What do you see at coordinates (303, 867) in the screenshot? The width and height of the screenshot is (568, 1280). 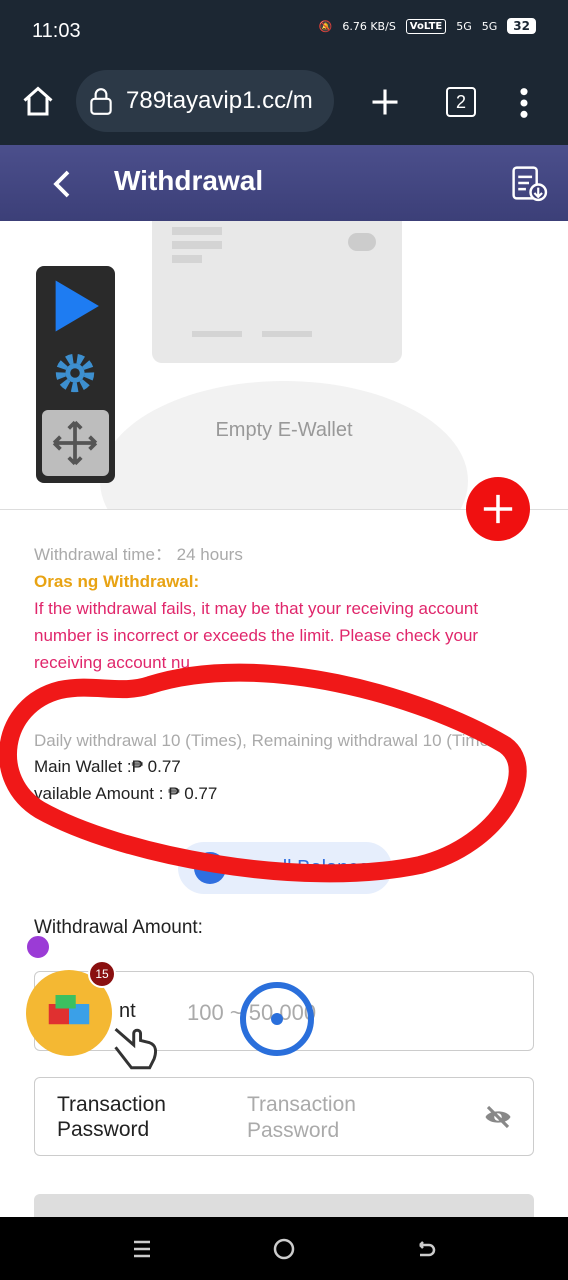 I see `recall-label: Recall Balance` at bounding box center [303, 867].